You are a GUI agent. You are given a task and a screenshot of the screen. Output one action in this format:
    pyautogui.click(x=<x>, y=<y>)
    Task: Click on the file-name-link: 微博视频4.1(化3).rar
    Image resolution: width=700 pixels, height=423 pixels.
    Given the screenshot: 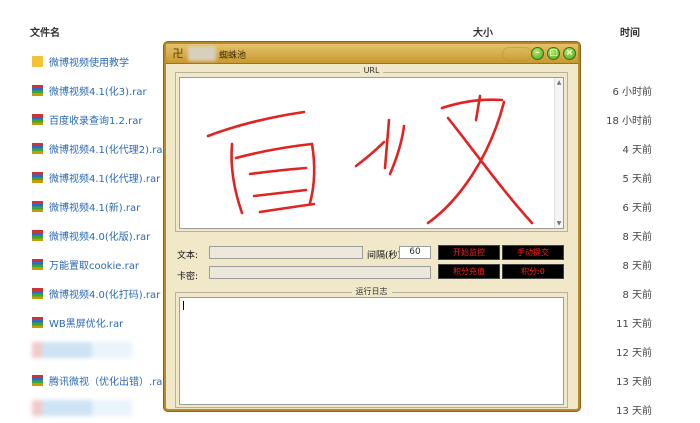 What is the action you would take?
    pyautogui.click(x=98, y=90)
    